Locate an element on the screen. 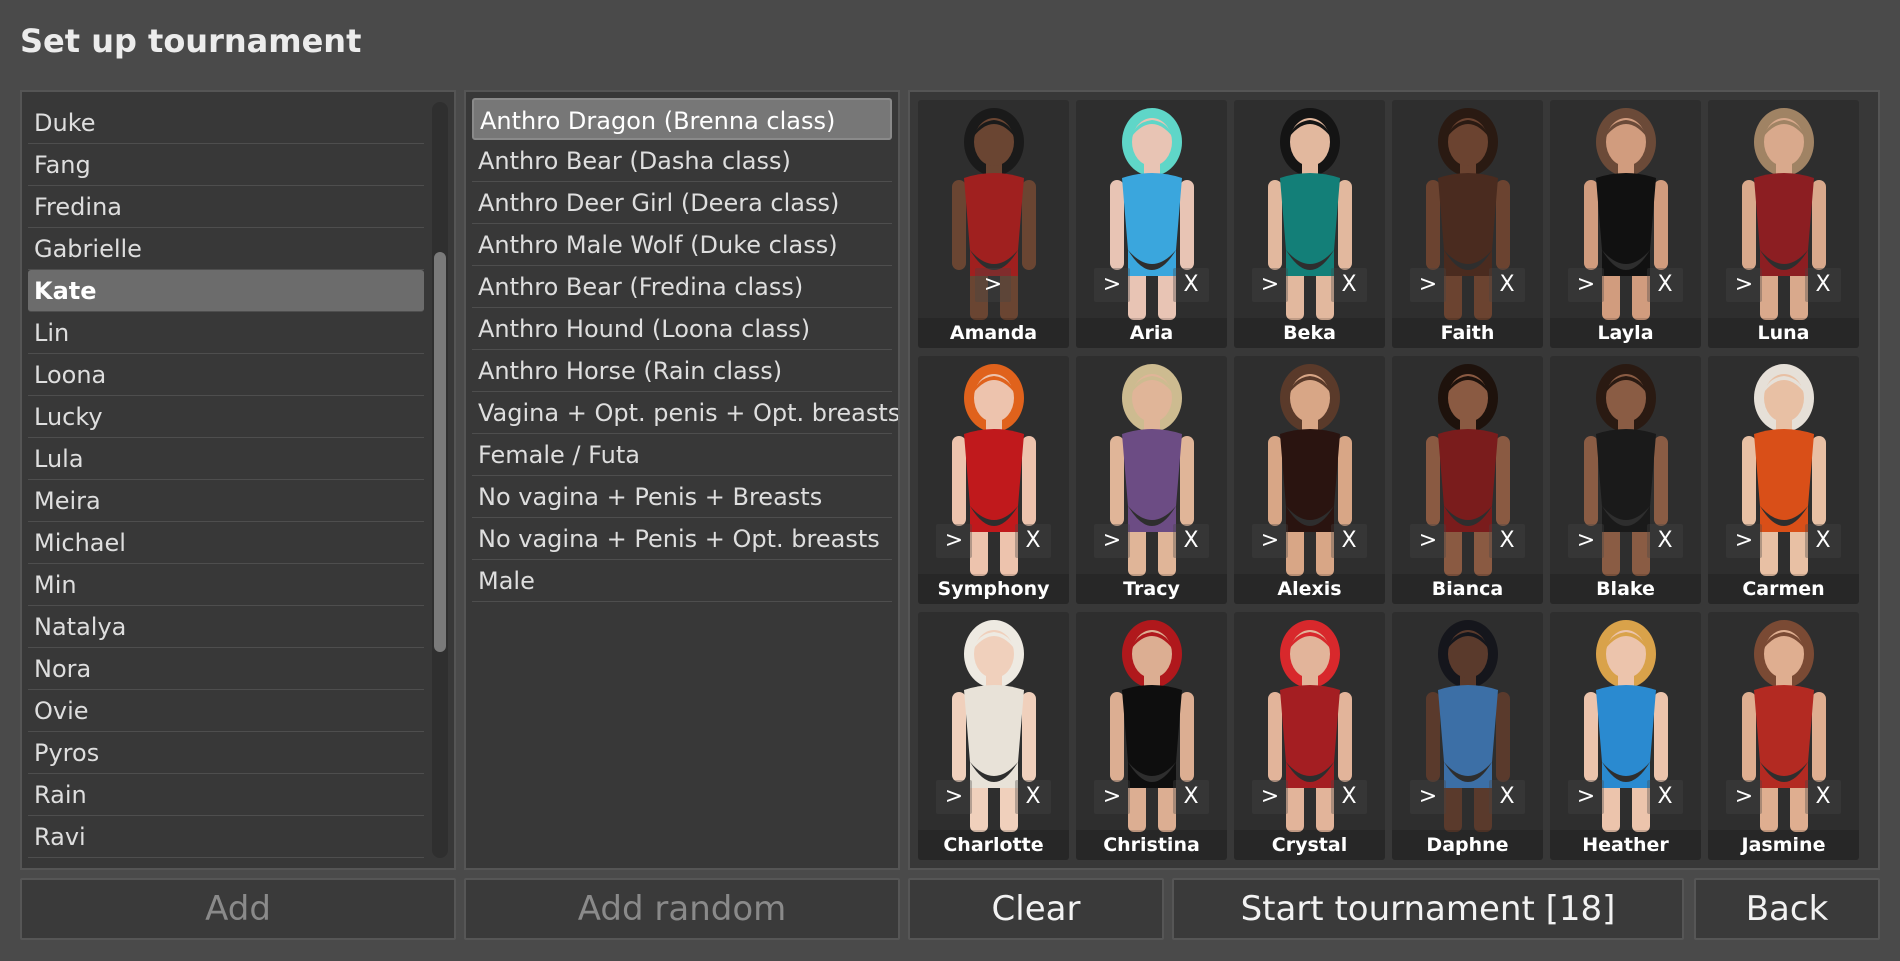 The height and width of the screenshot is (961, 1900). participant-card: > X Aria is located at coordinates (1151, 224).